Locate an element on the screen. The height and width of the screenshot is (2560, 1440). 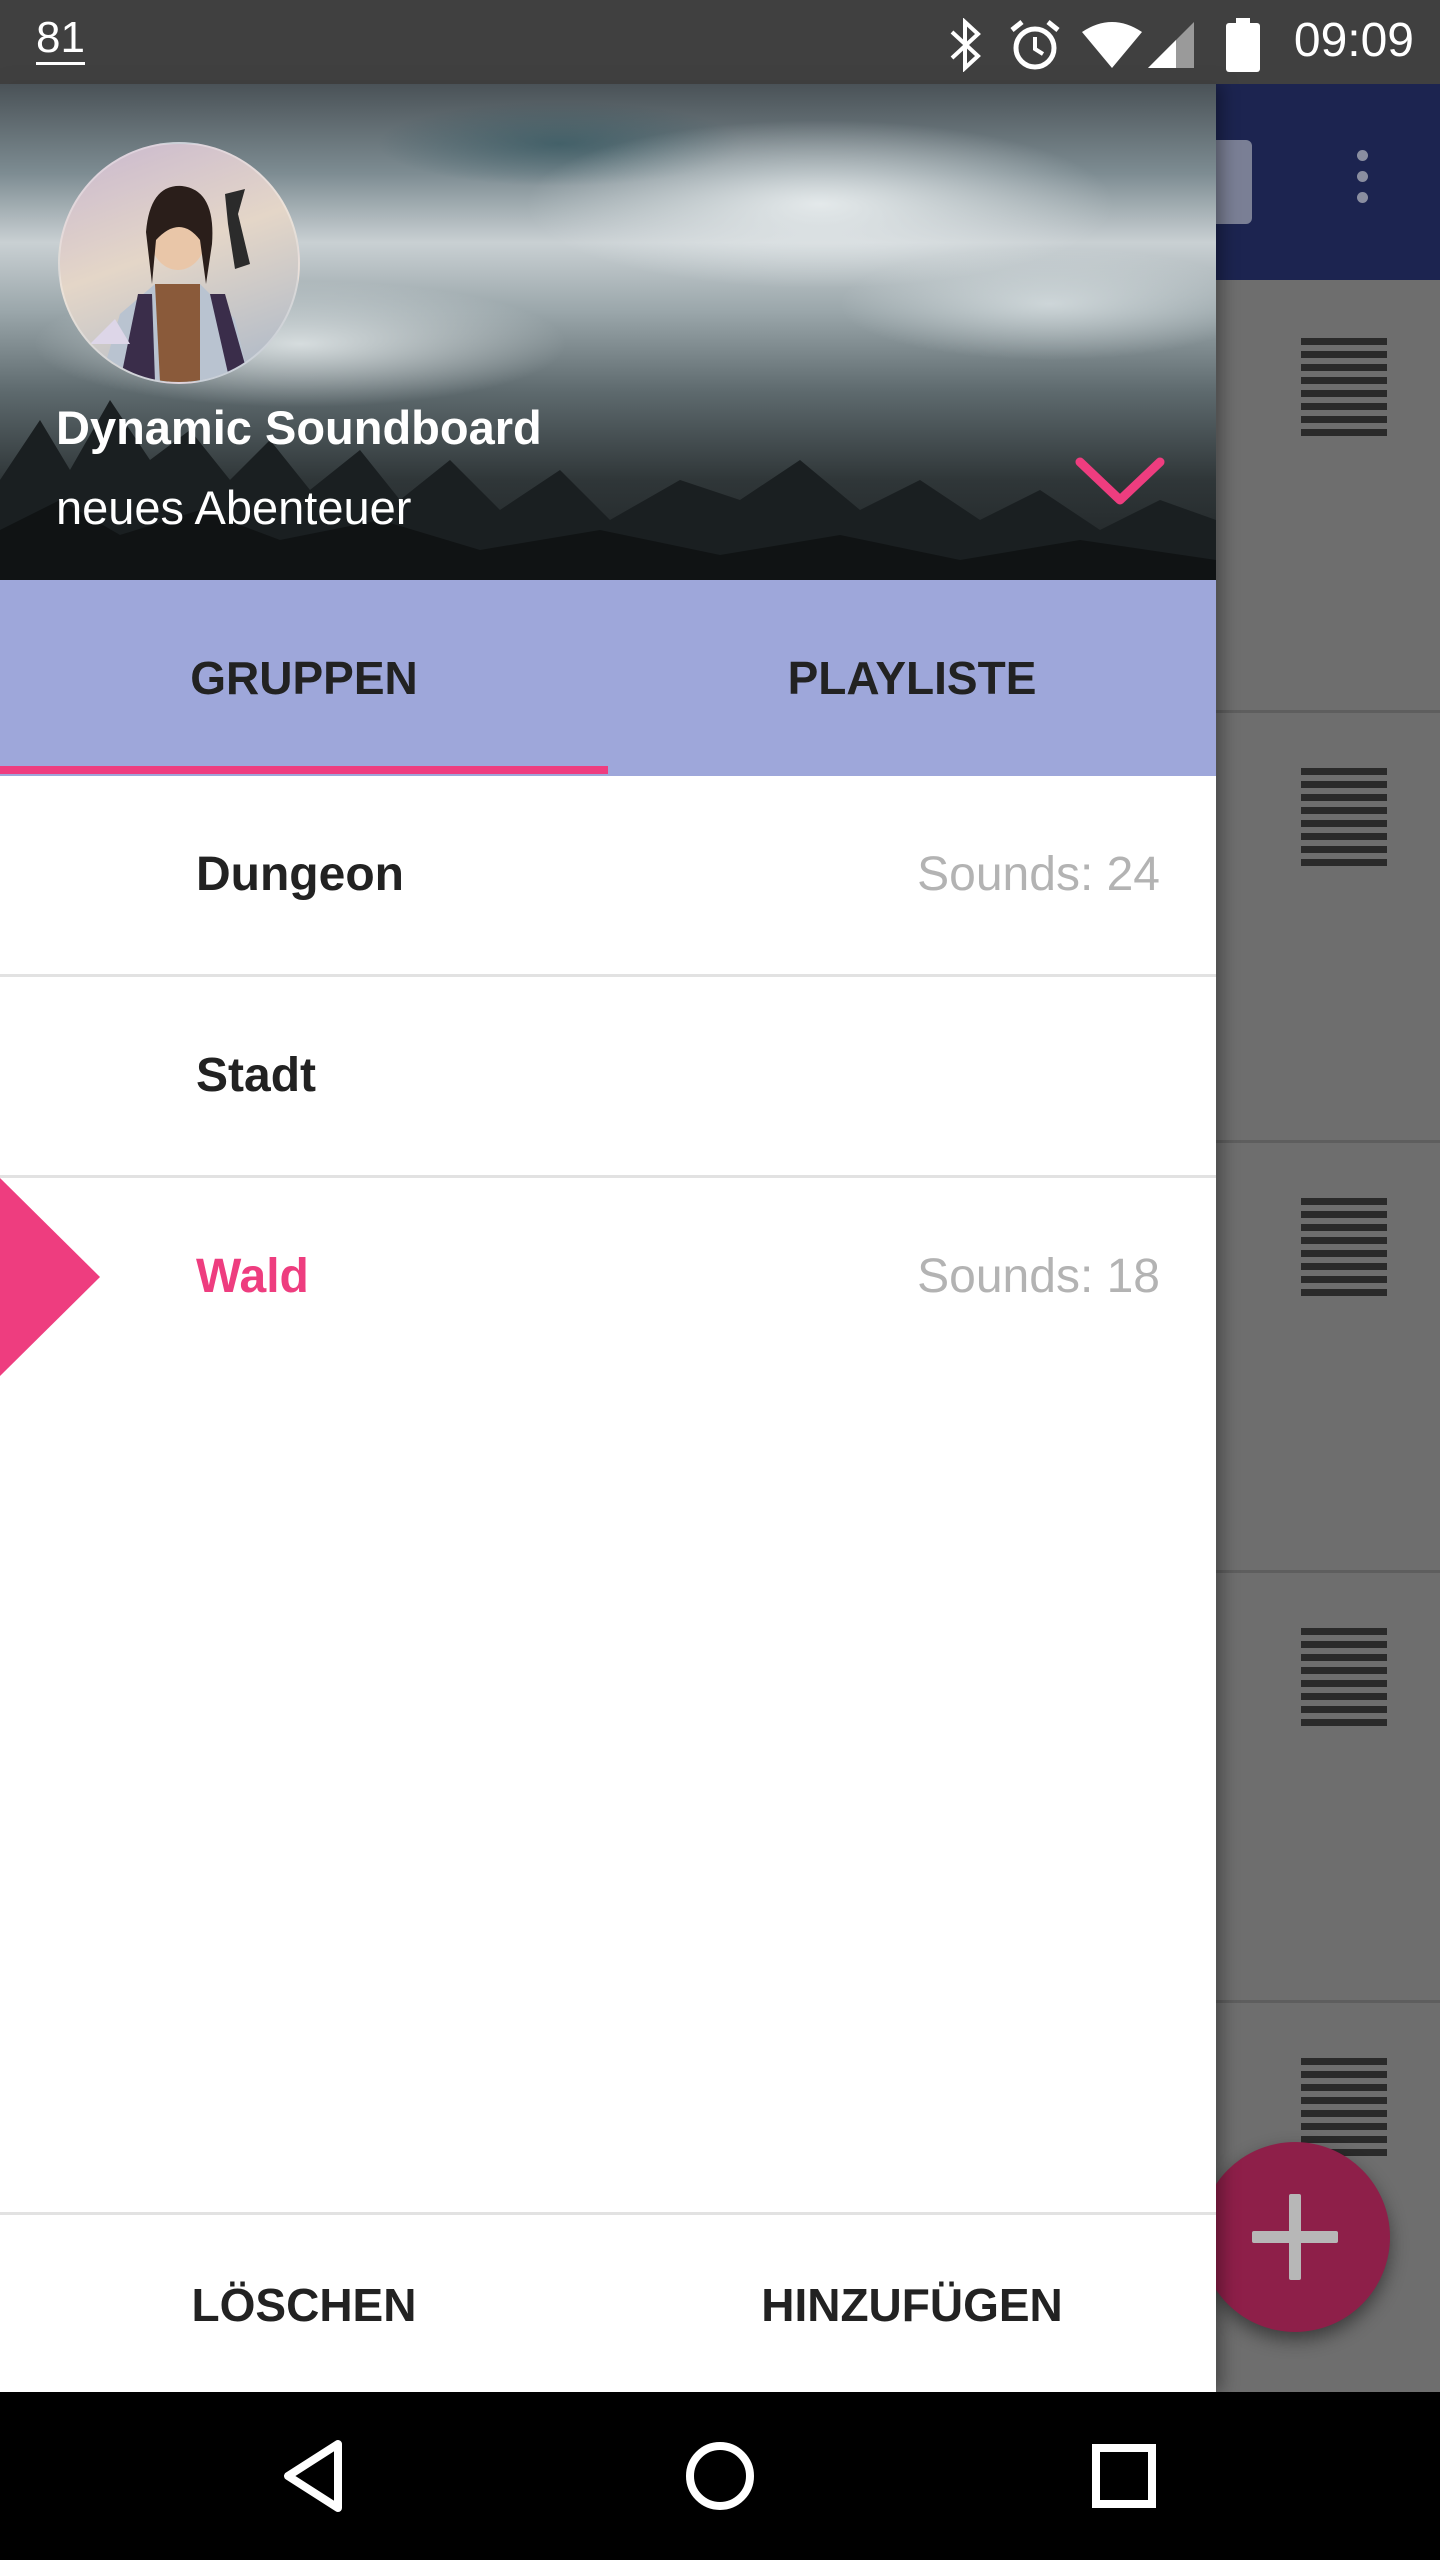
bluetooth-icon is located at coordinates (965, 45).